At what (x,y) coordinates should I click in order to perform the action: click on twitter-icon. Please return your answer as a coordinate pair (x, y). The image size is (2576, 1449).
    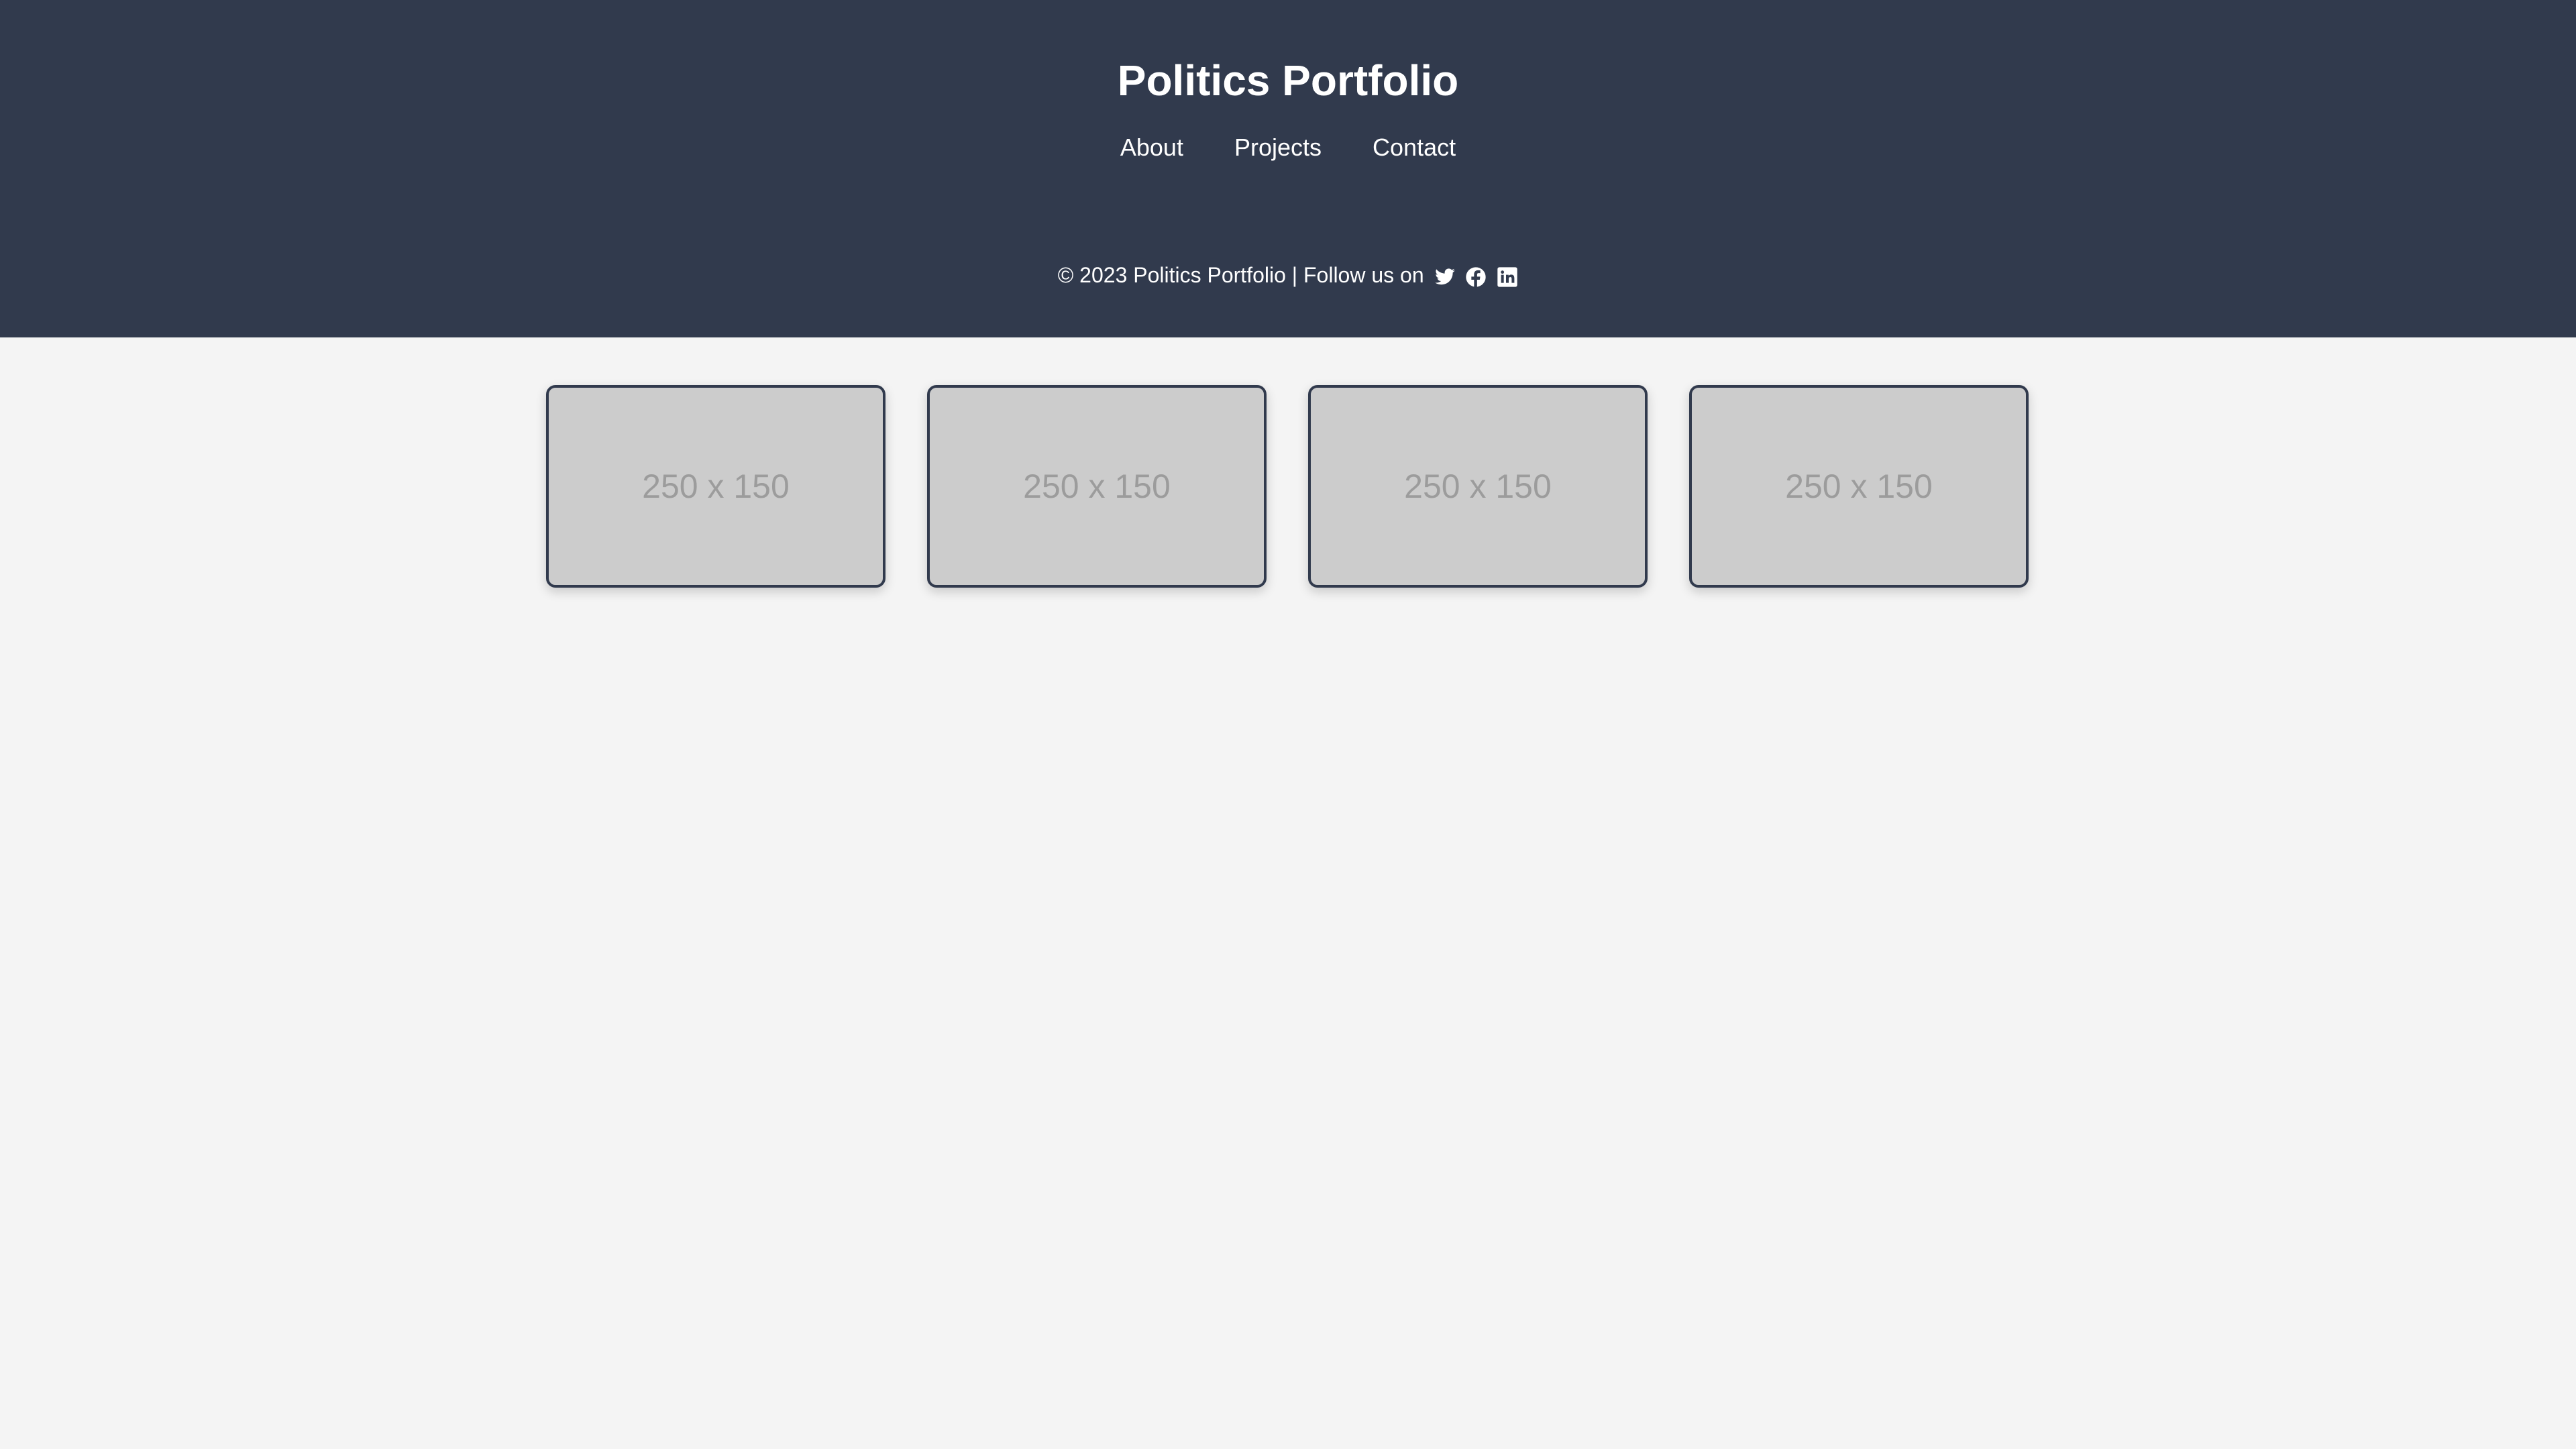
    Looking at the image, I should click on (1445, 277).